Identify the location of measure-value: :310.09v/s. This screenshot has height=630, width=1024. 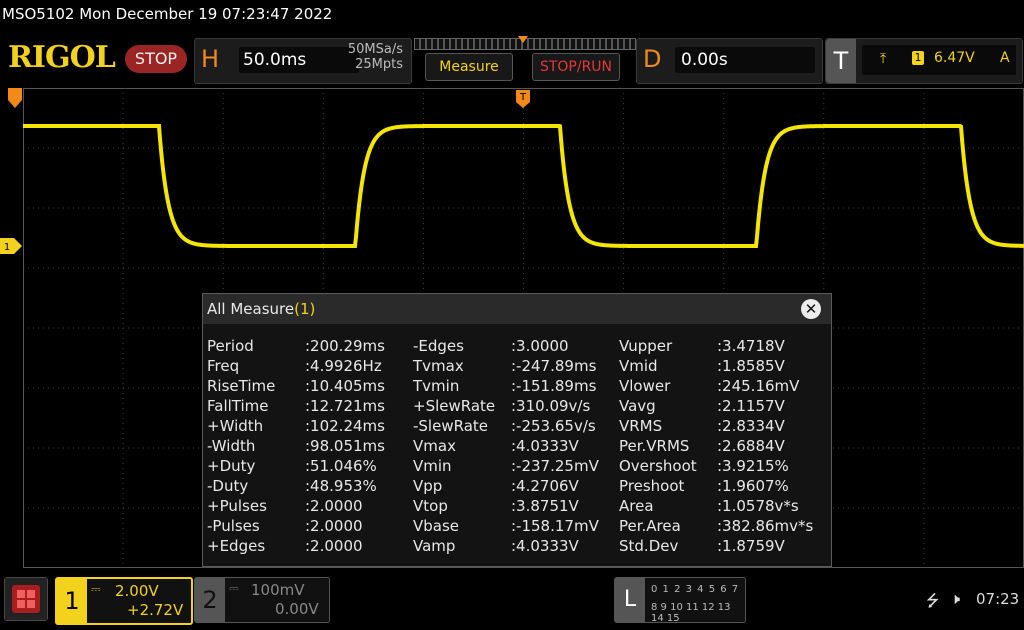
(551, 406).